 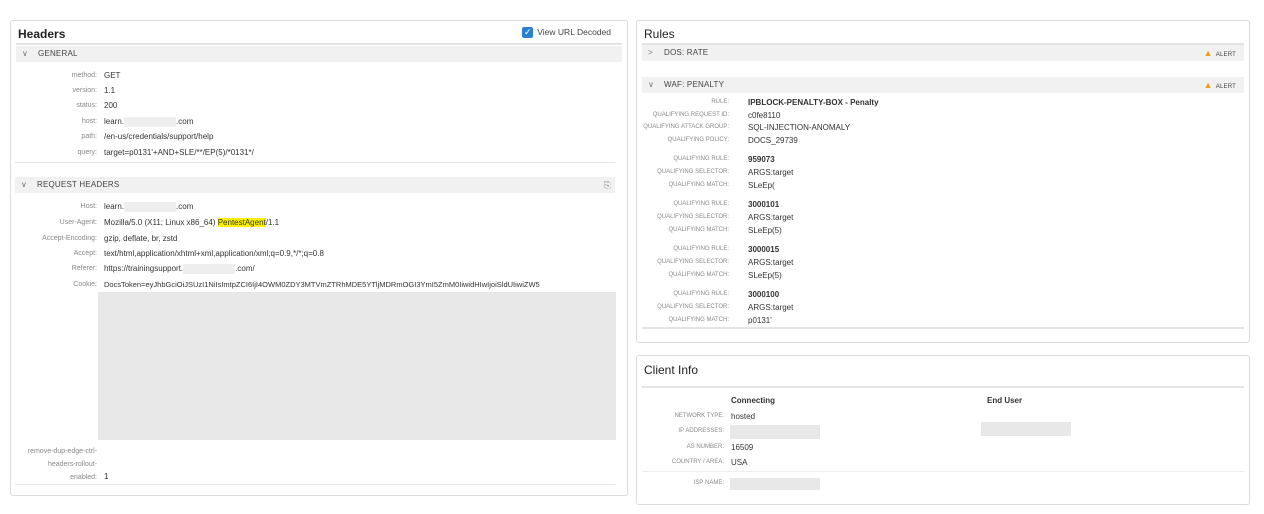 I want to click on request-id-value: c0fe8110, so click(x=764, y=115).